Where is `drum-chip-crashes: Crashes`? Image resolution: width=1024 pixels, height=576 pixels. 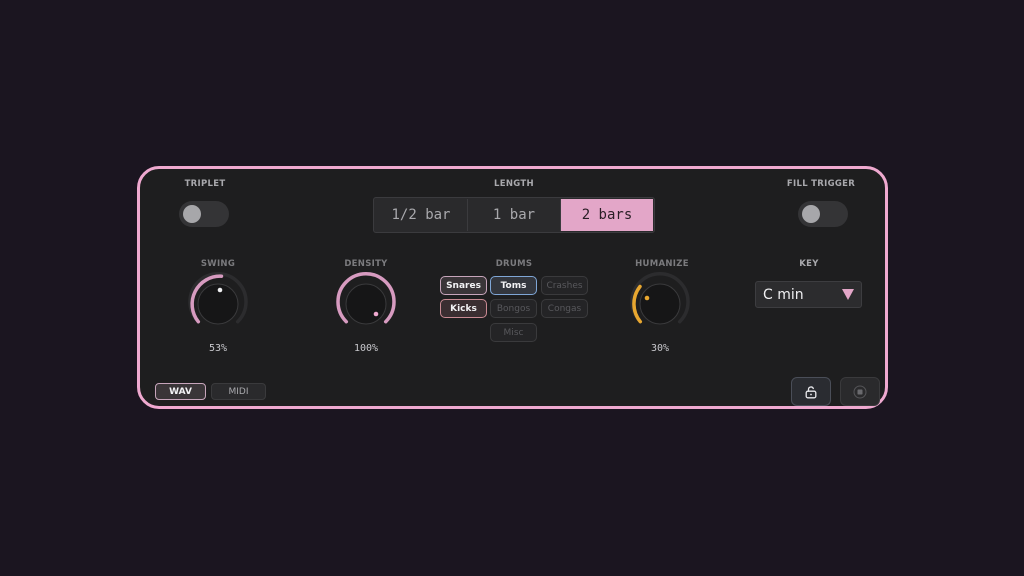
drum-chip-crashes: Crashes is located at coordinates (564, 285).